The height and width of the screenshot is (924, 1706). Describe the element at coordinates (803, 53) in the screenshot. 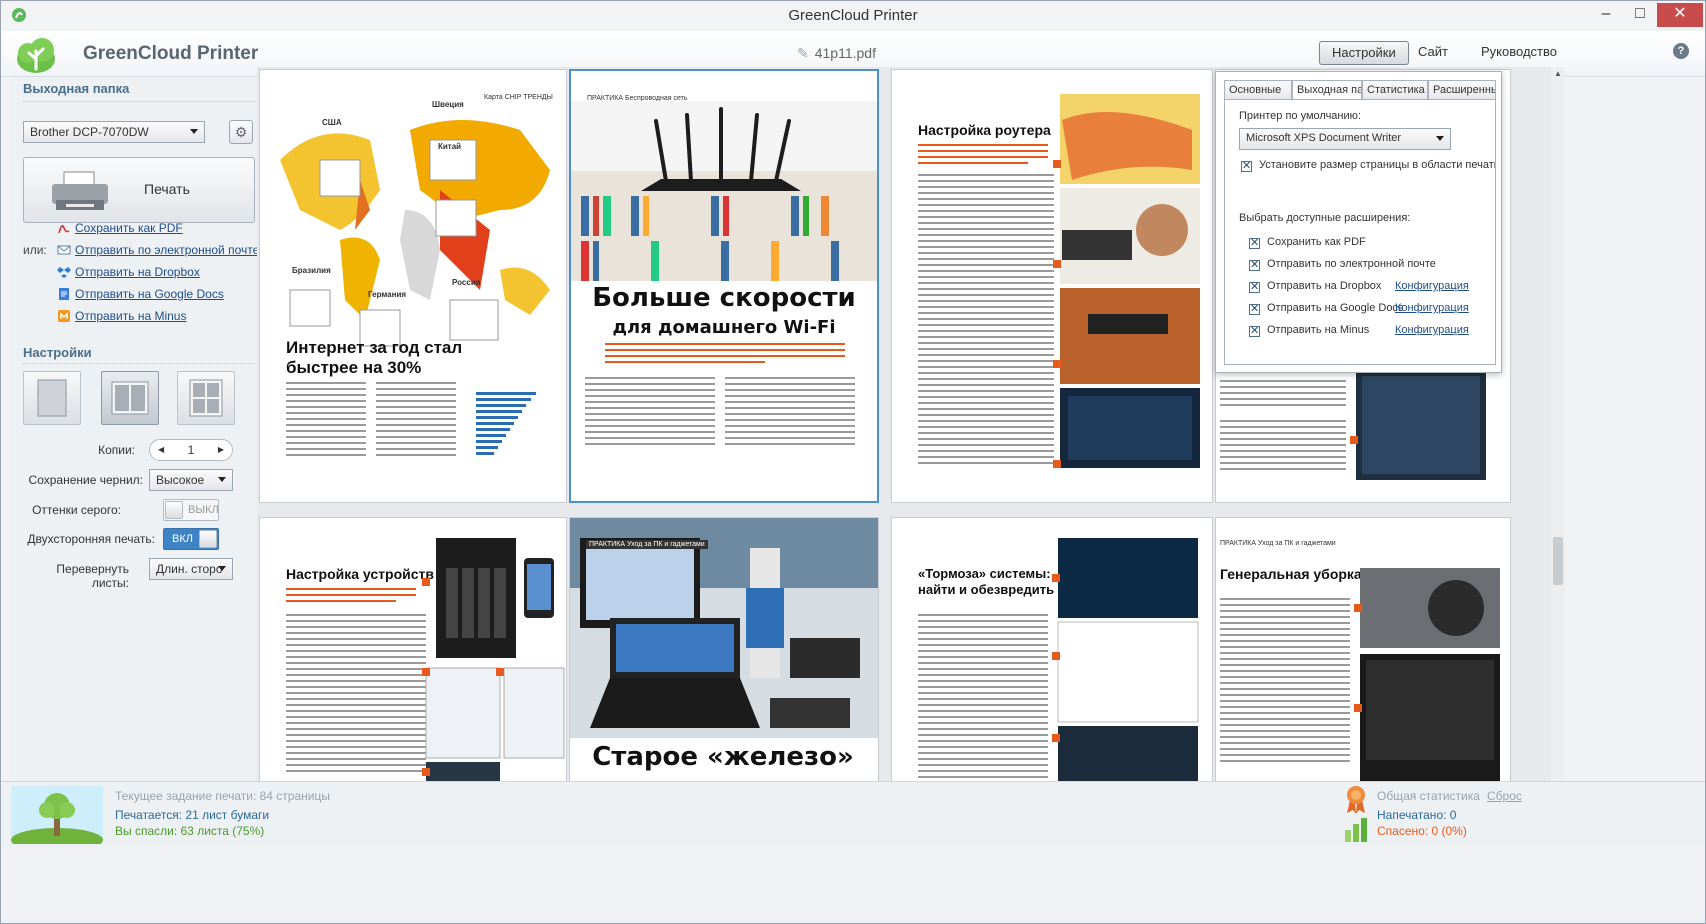

I see `pencil-icon: ✎` at that location.